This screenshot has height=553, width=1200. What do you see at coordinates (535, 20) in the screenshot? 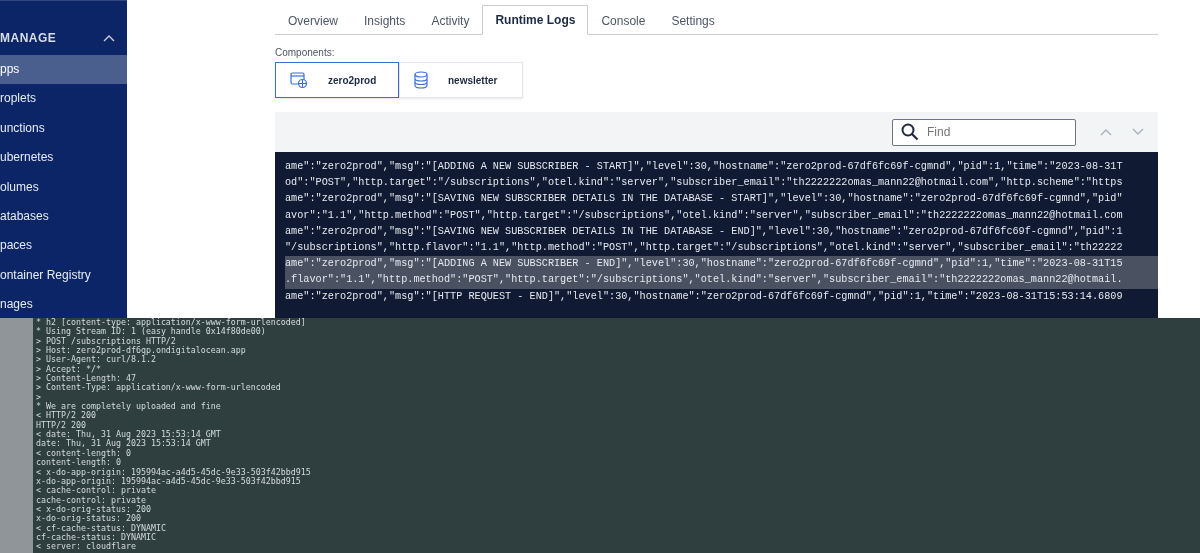
I see `tab: Runtime Logs` at bounding box center [535, 20].